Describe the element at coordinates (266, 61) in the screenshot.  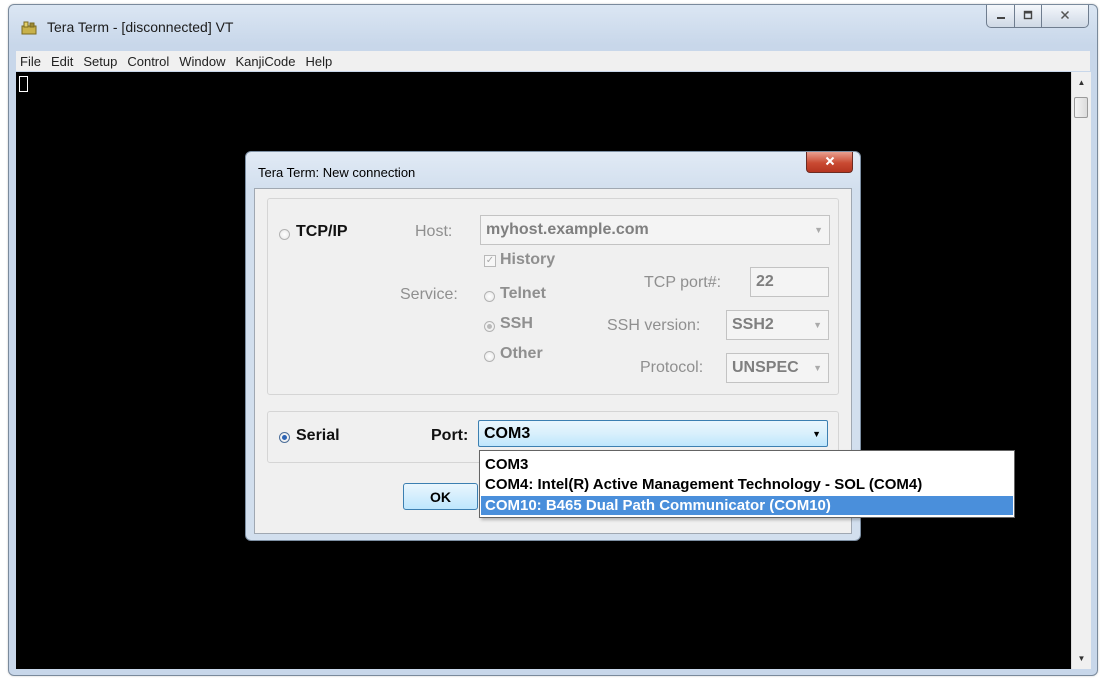
I see `menu-kanjicode: KanjiCode` at that location.